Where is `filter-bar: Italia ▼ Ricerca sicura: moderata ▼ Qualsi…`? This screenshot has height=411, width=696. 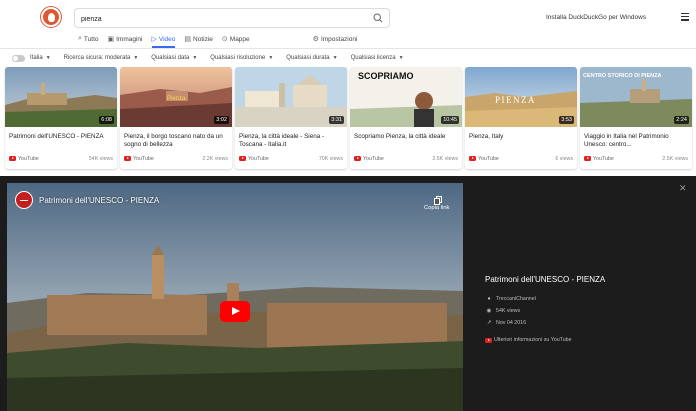 filter-bar: Italia ▼ Ricerca sicura: moderata ▼ Qualsi… is located at coordinates (348, 58).